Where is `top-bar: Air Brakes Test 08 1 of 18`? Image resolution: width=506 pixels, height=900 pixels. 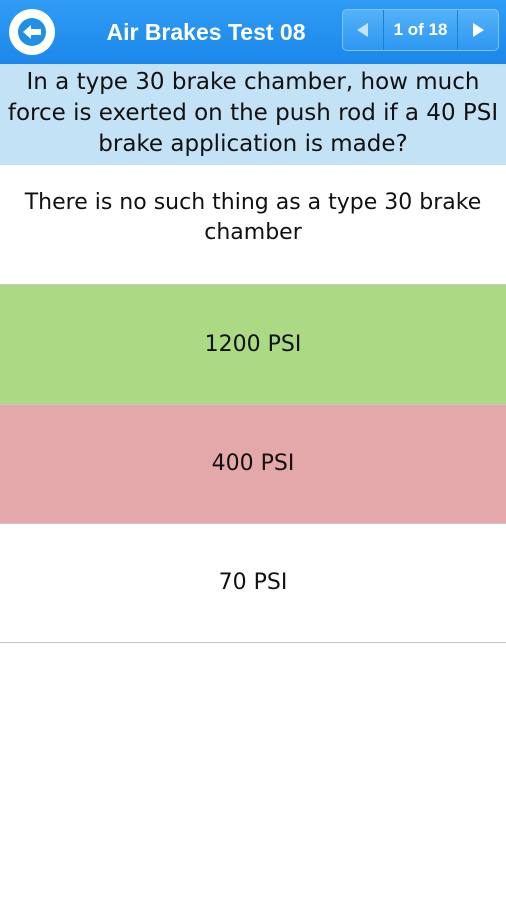
top-bar: Air Brakes Test 08 1 of 18 is located at coordinates (253, 32).